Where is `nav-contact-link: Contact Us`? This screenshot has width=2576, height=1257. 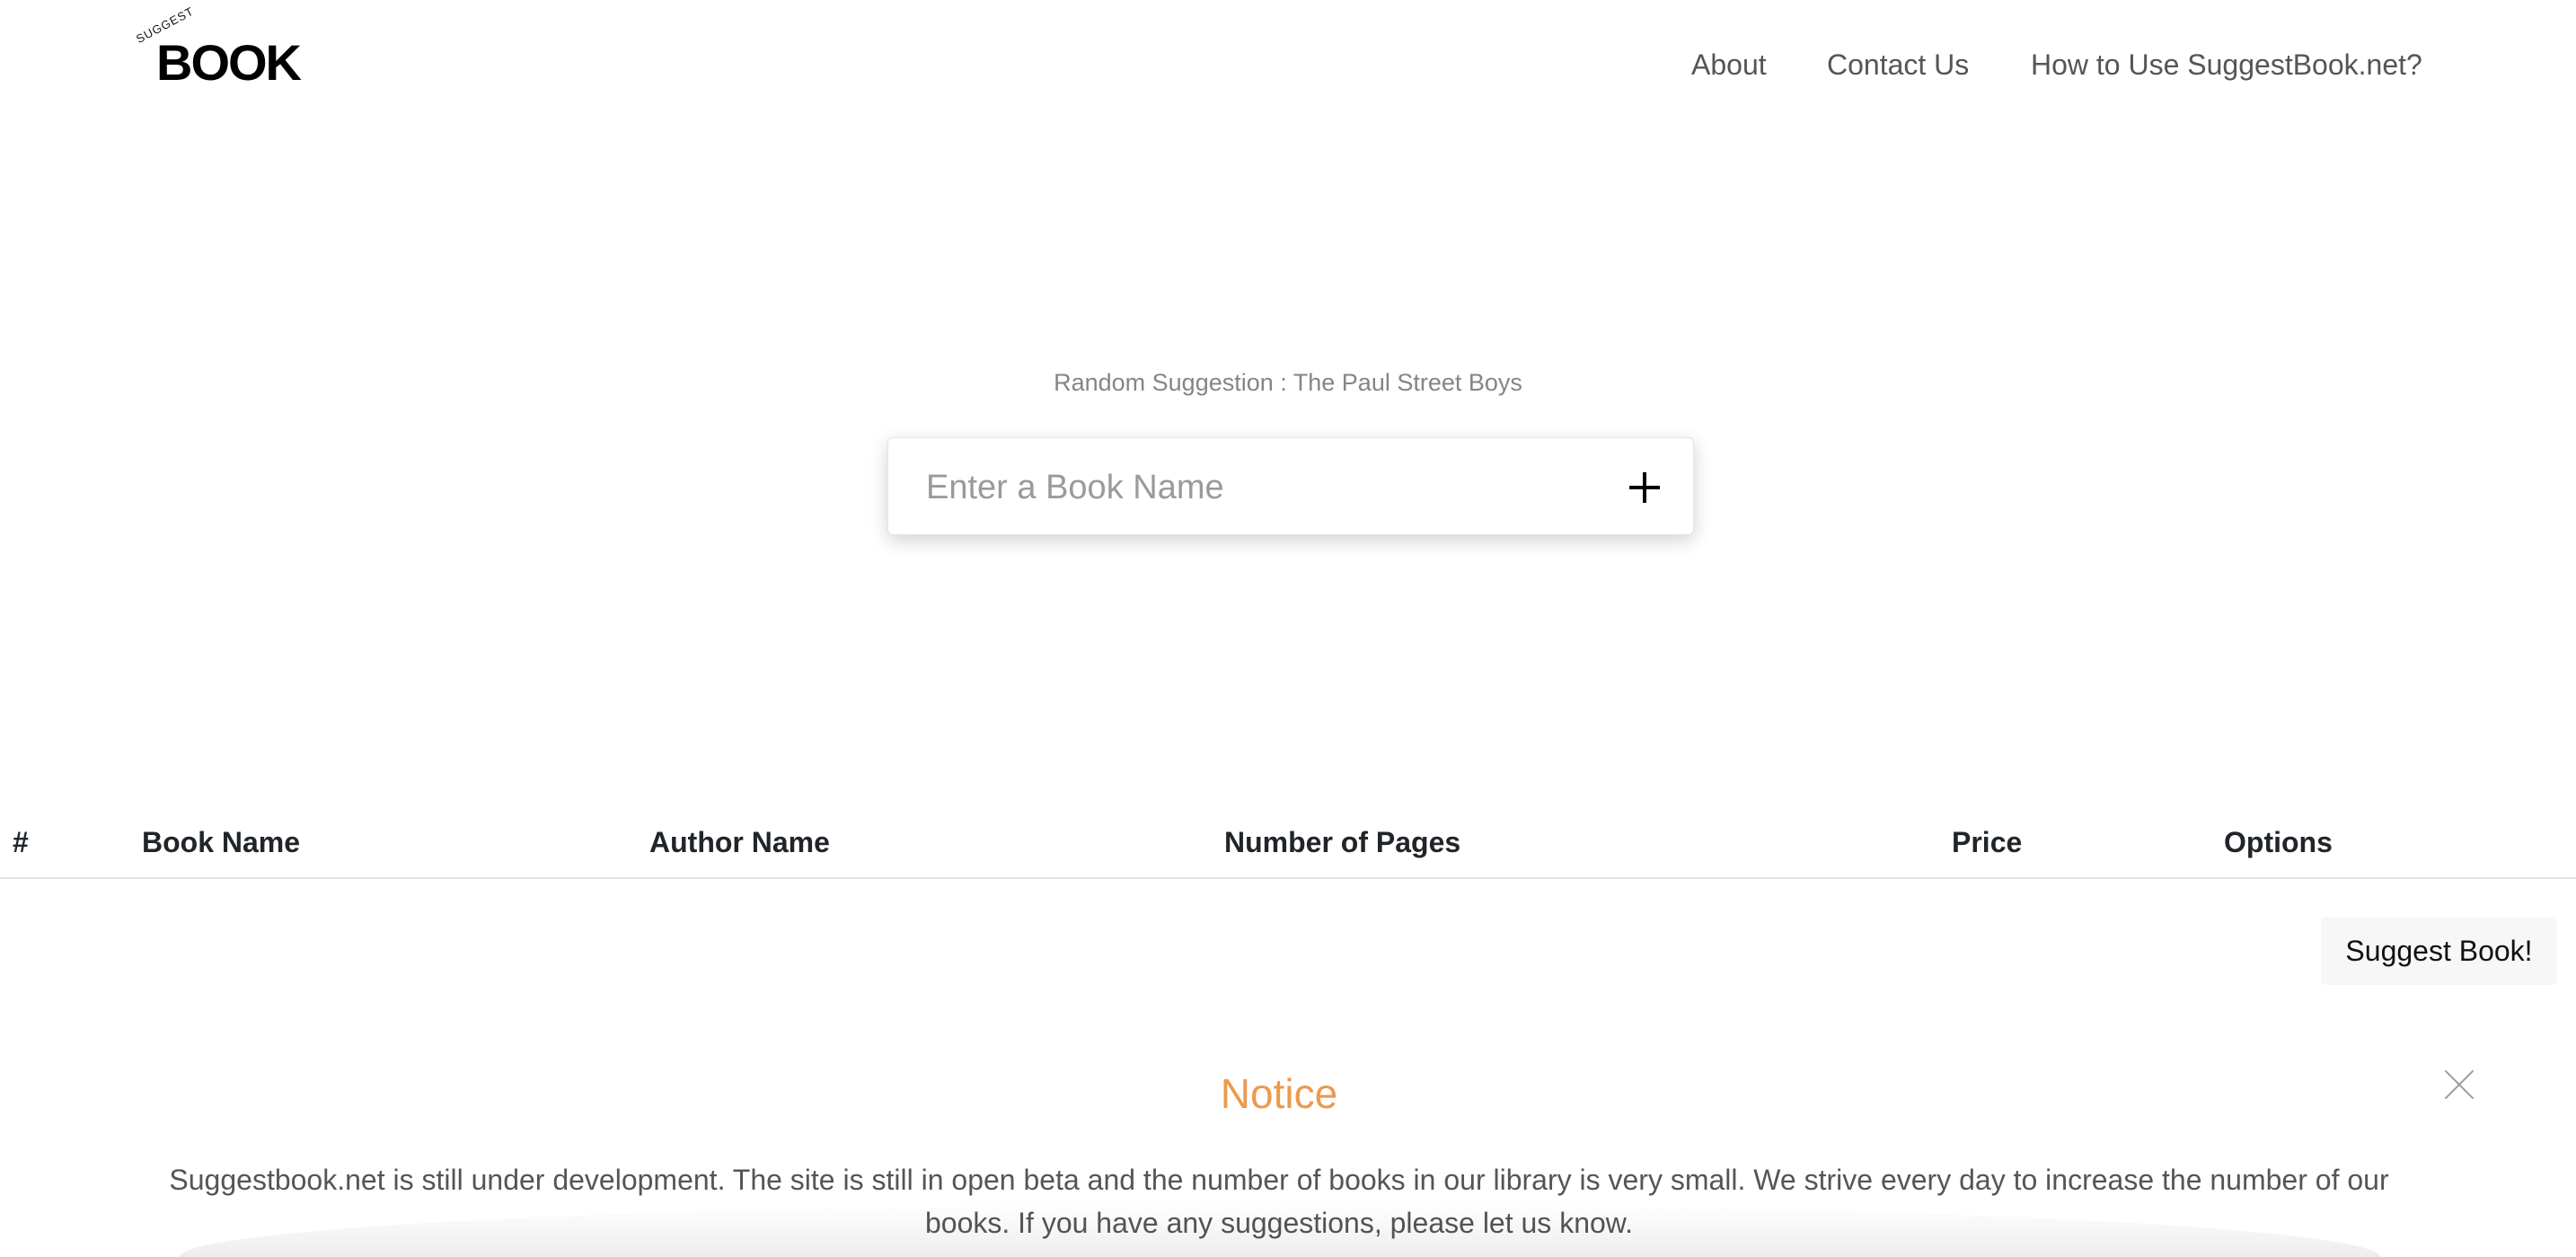 nav-contact-link: Contact Us is located at coordinates (1898, 65).